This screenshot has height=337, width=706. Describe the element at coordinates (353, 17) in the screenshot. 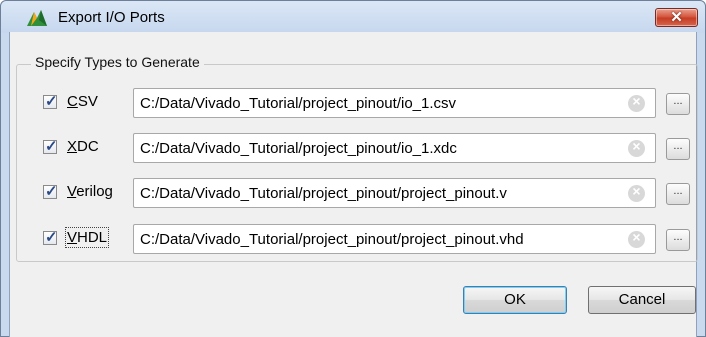

I see `title-bar: Export I/O Ports ✕` at that location.